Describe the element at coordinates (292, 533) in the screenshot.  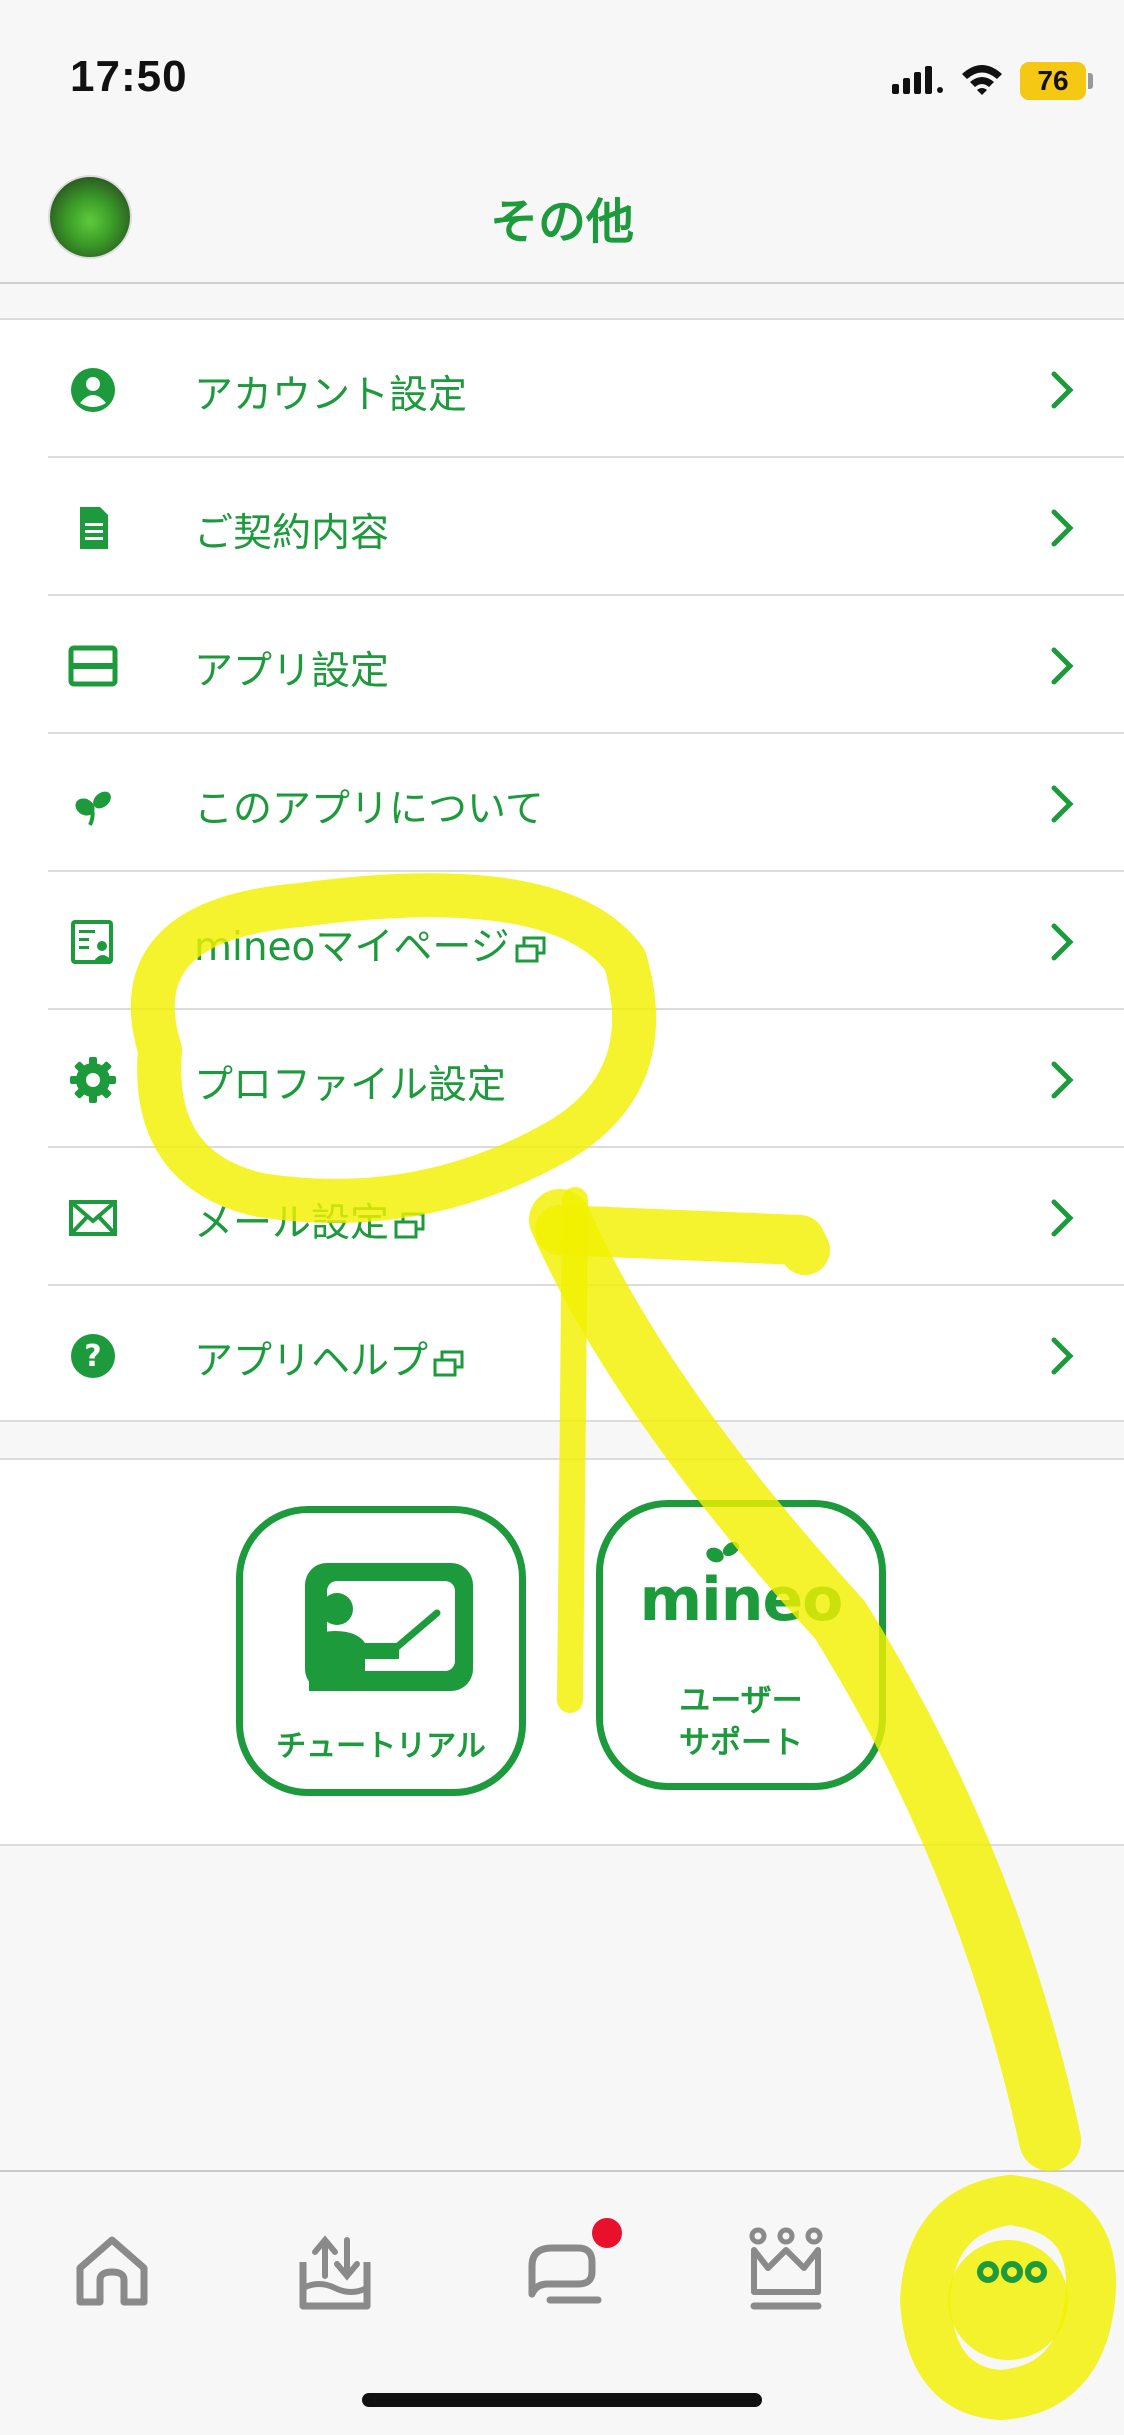
I see `menu-item-label: ご契約内容` at that location.